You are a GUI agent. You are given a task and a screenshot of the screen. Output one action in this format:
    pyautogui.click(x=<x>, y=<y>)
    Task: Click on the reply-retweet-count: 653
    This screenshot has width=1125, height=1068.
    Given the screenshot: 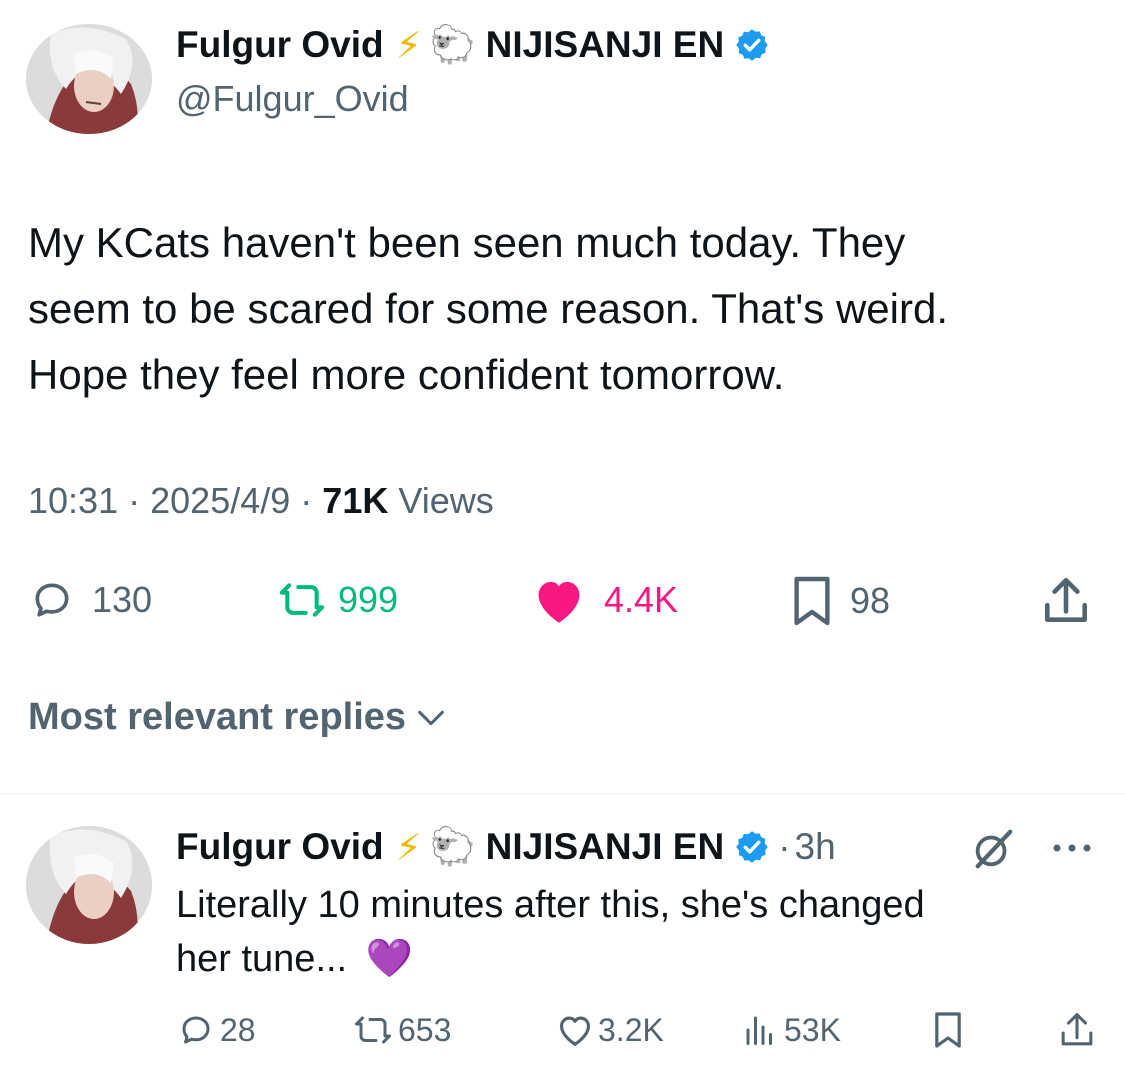 What is the action you would take?
    pyautogui.click(x=425, y=1029)
    